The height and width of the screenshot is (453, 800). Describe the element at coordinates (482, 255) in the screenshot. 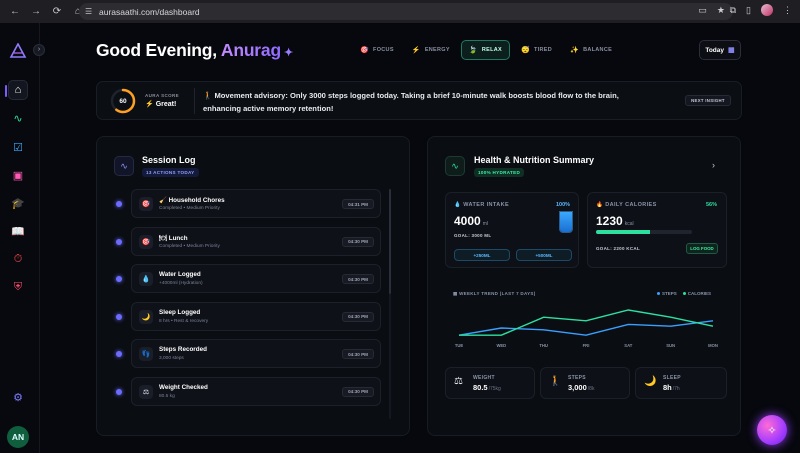

I see `add-250ml-button: +250ML` at that location.